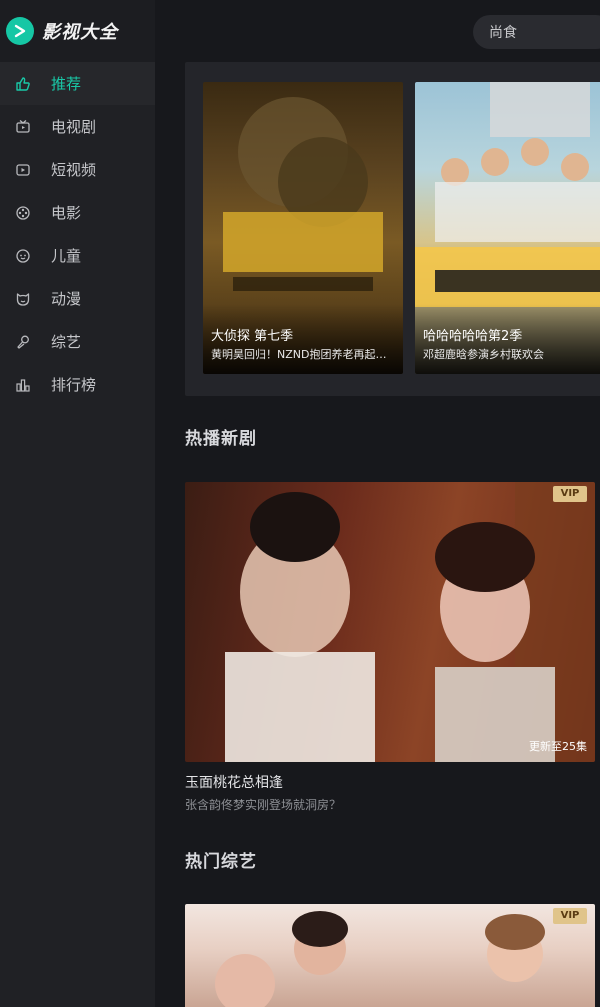 The width and height of the screenshot is (600, 1007). I want to click on sidebar-item-label: 推荐, so click(66, 84).